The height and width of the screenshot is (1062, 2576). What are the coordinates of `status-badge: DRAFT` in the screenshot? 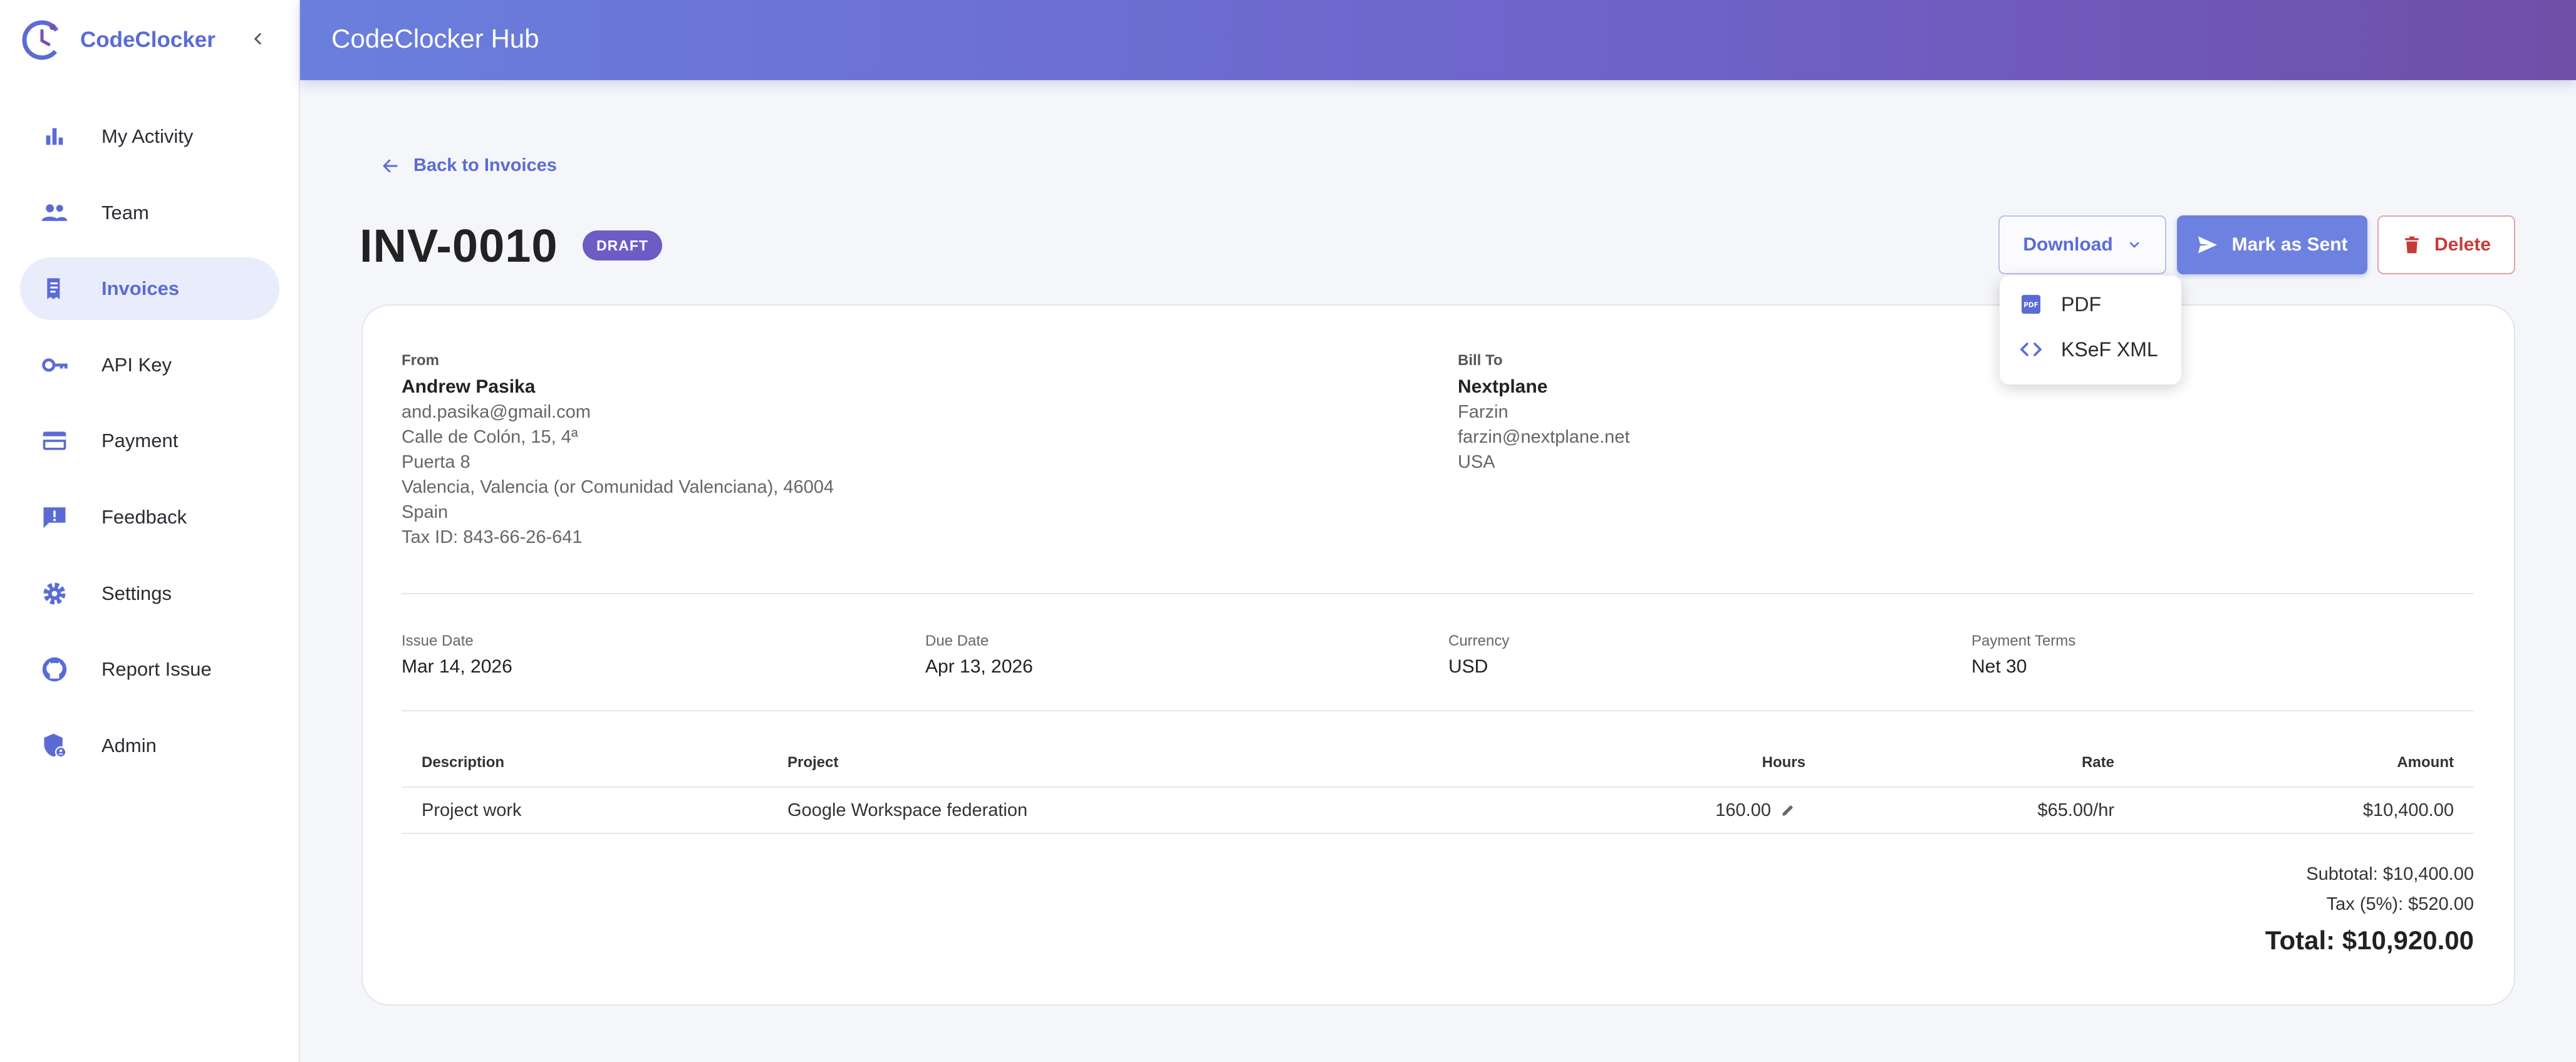 It's located at (622, 245).